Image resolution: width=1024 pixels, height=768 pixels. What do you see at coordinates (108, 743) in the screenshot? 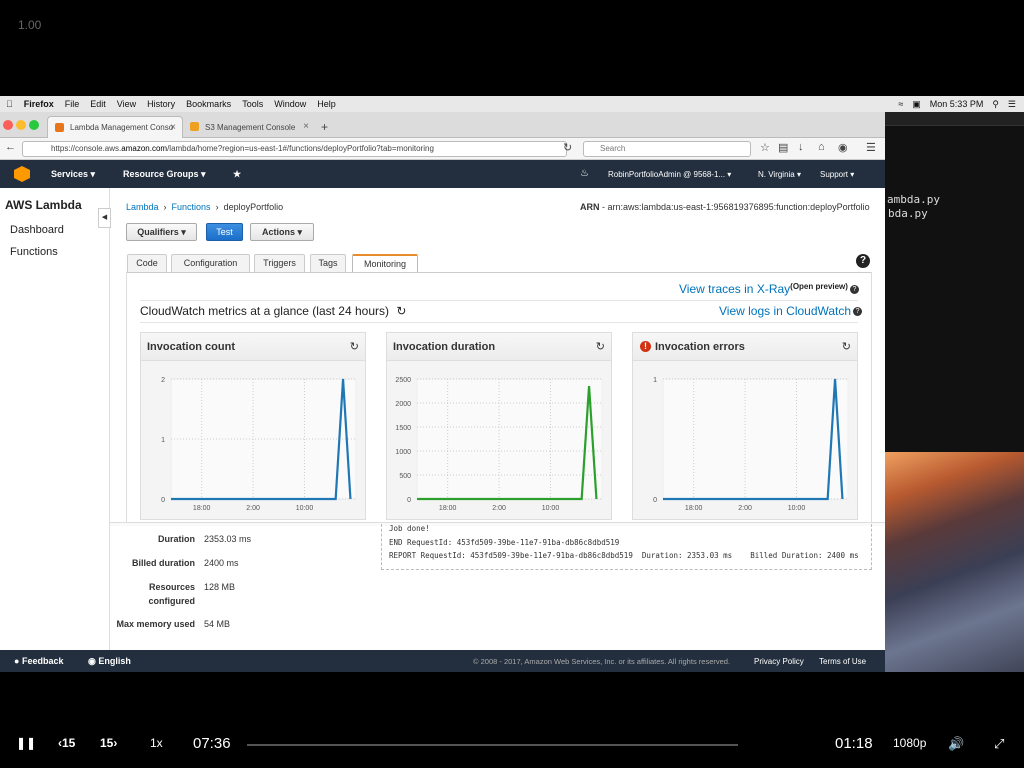
I see `forward-button: 15›` at bounding box center [108, 743].